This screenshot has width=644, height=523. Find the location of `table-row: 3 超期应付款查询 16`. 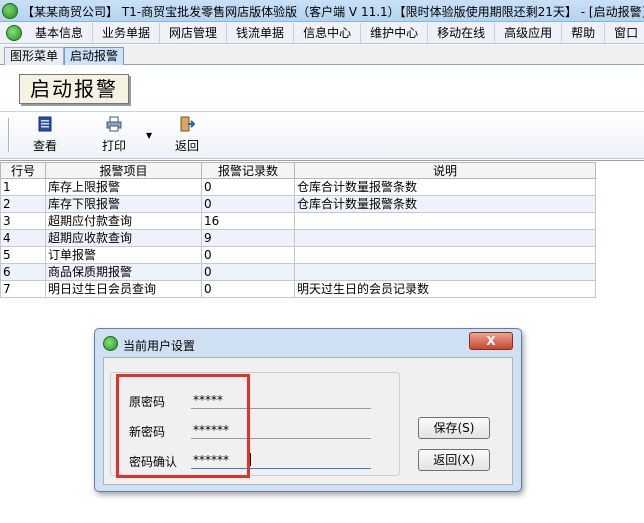

table-row: 3 超期应付款查询 16 is located at coordinates (298, 221).